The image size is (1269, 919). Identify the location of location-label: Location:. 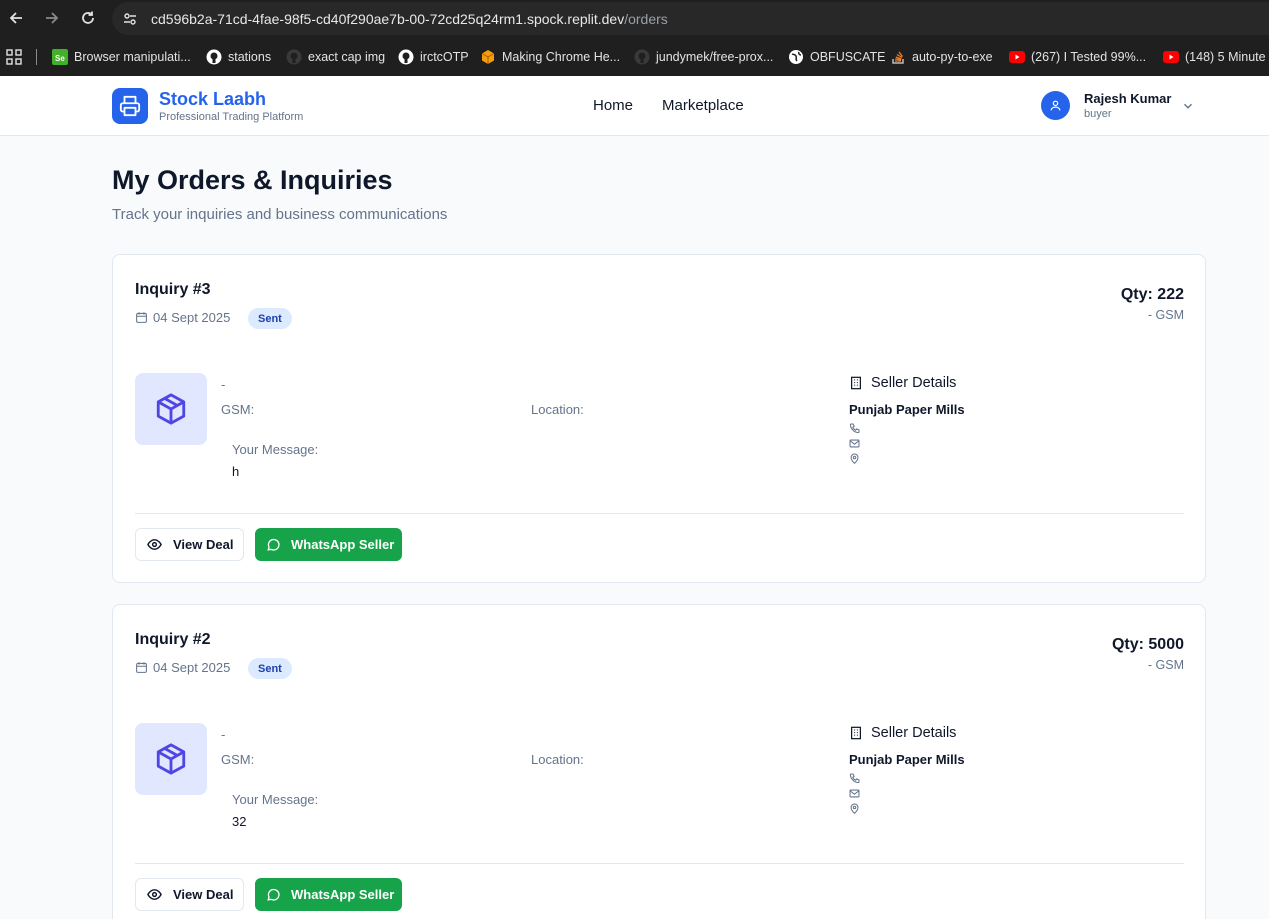
(557, 409).